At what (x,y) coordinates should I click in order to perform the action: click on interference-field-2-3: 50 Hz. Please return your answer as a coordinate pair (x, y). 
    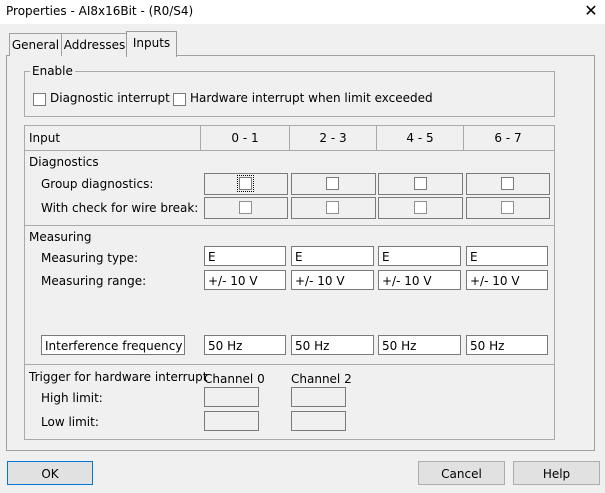
    Looking at the image, I should click on (332, 345).